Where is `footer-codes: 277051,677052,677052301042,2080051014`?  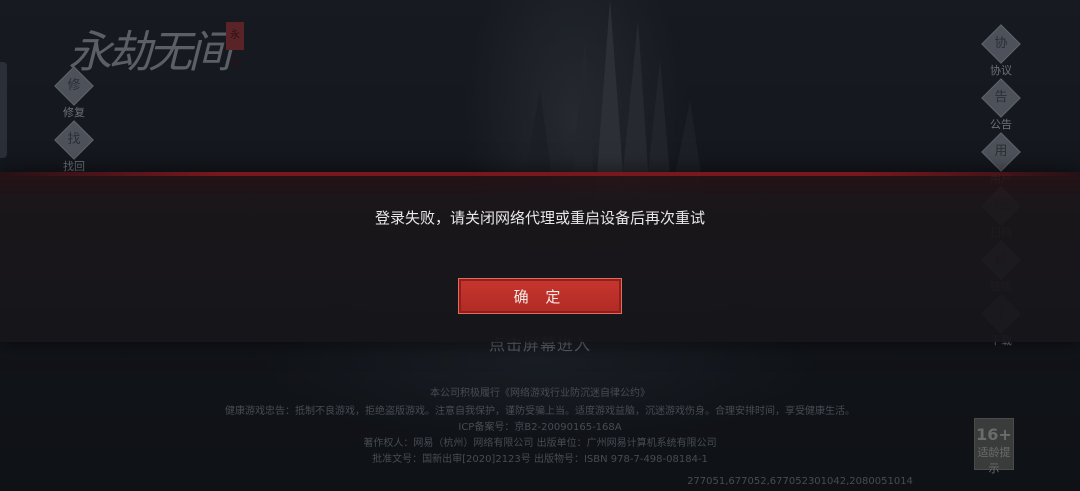
footer-codes: 277051,677052,677052301042,2080051014 is located at coordinates (800, 481).